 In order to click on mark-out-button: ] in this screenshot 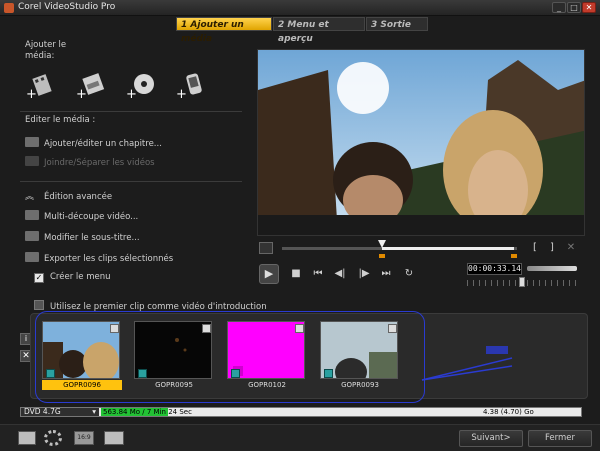, I will do `click(552, 248)`.